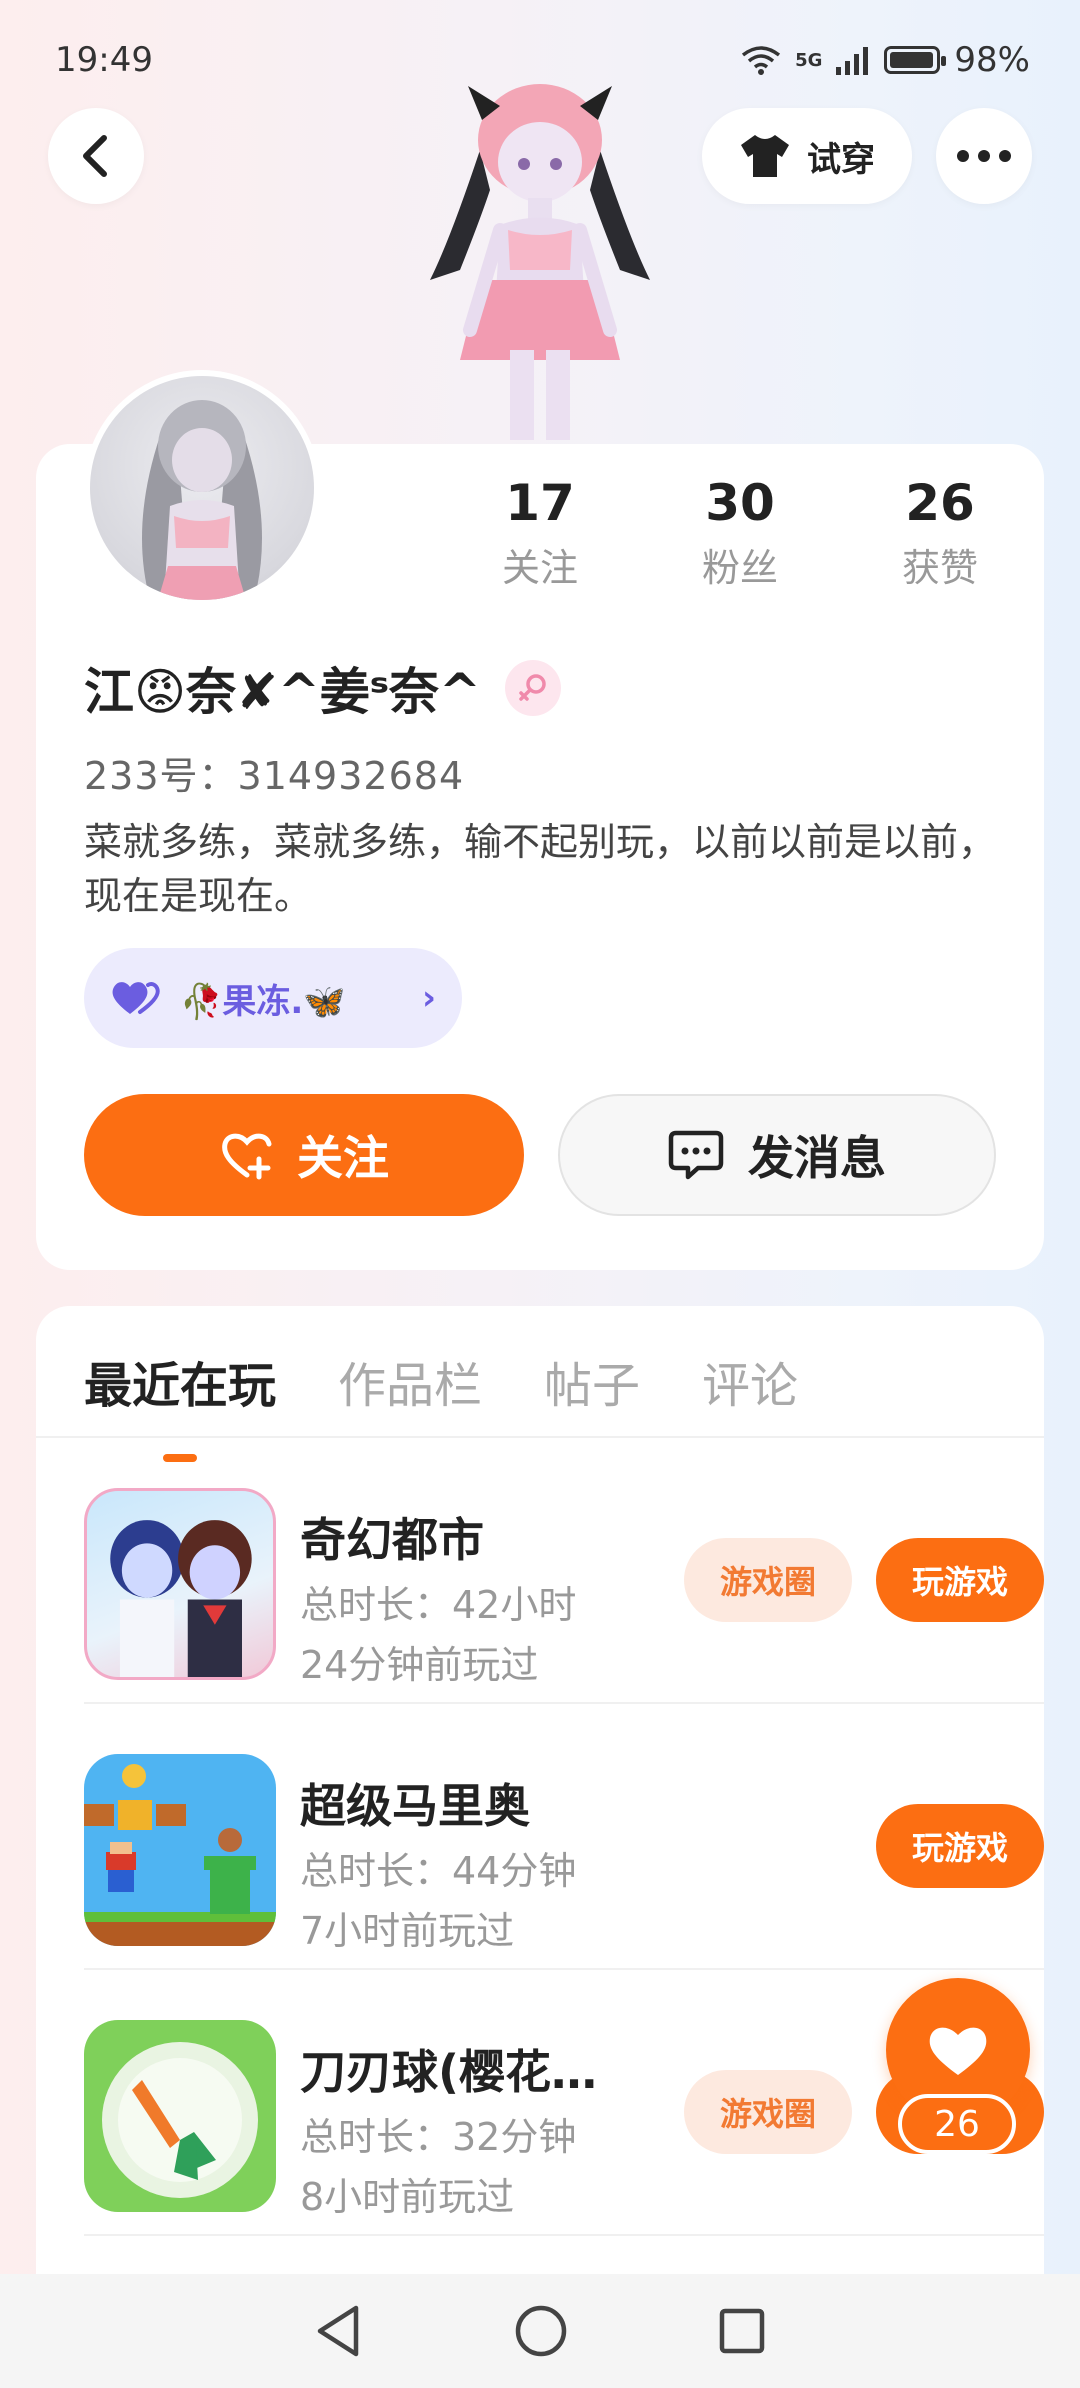  What do you see at coordinates (415, 1806) in the screenshot?
I see `game-name: 超级马里奥` at bounding box center [415, 1806].